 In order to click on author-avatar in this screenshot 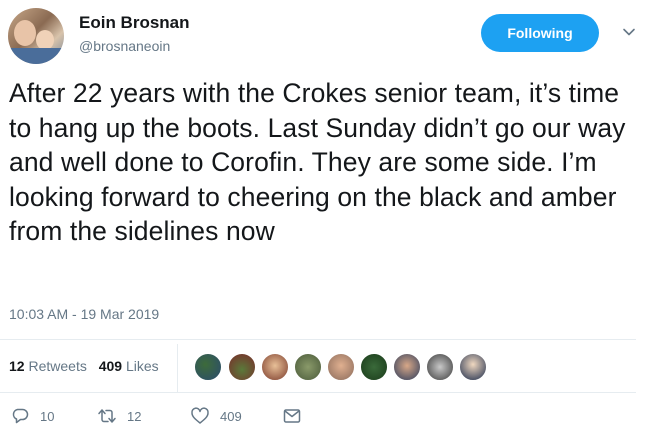, I will do `click(36, 36)`.